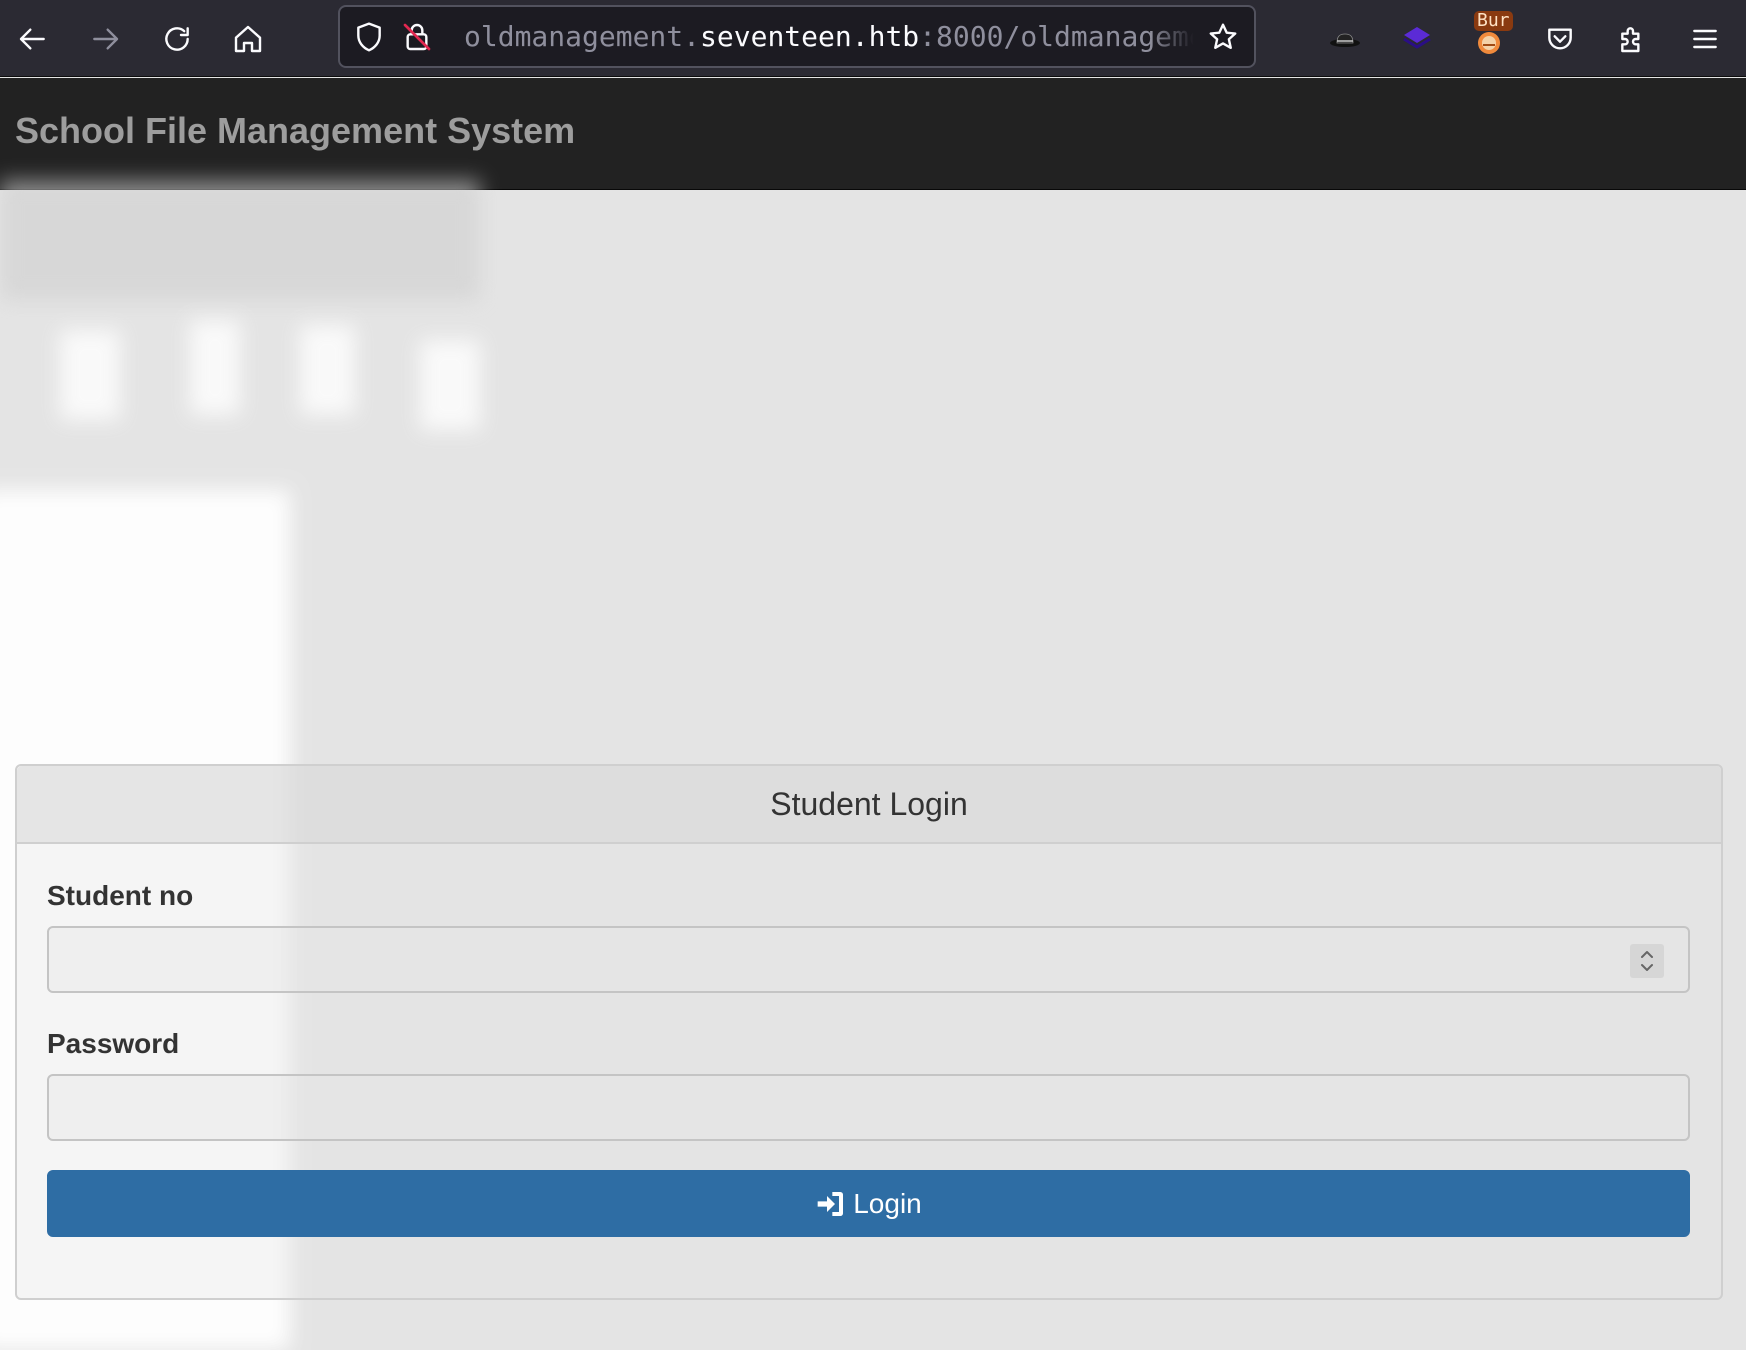  I want to click on shield-icon, so click(369, 37).